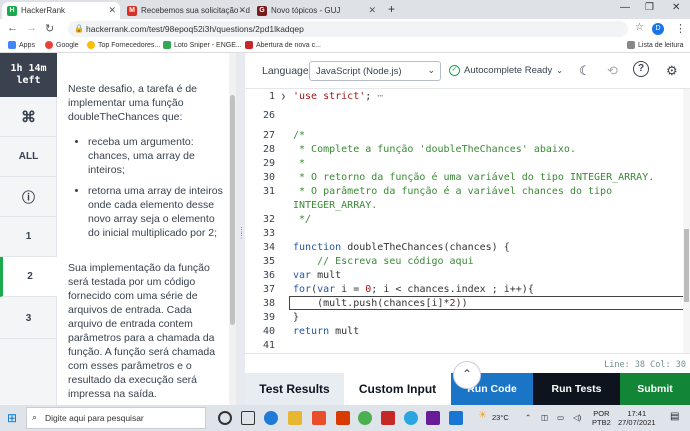 This screenshot has width=690, height=431. What do you see at coordinates (268, 177) in the screenshot?
I see `line-number: 30` at bounding box center [268, 177].